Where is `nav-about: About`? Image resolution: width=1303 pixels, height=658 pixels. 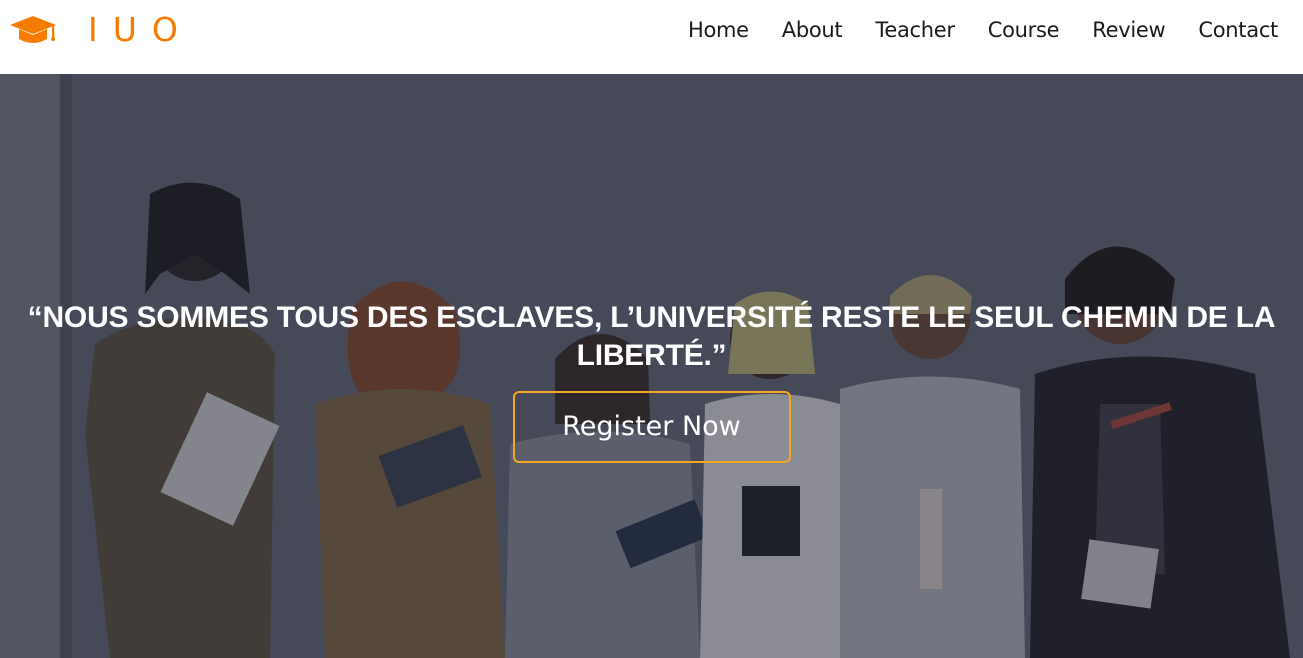 nav-about: About is located at coordinates (812, 30).